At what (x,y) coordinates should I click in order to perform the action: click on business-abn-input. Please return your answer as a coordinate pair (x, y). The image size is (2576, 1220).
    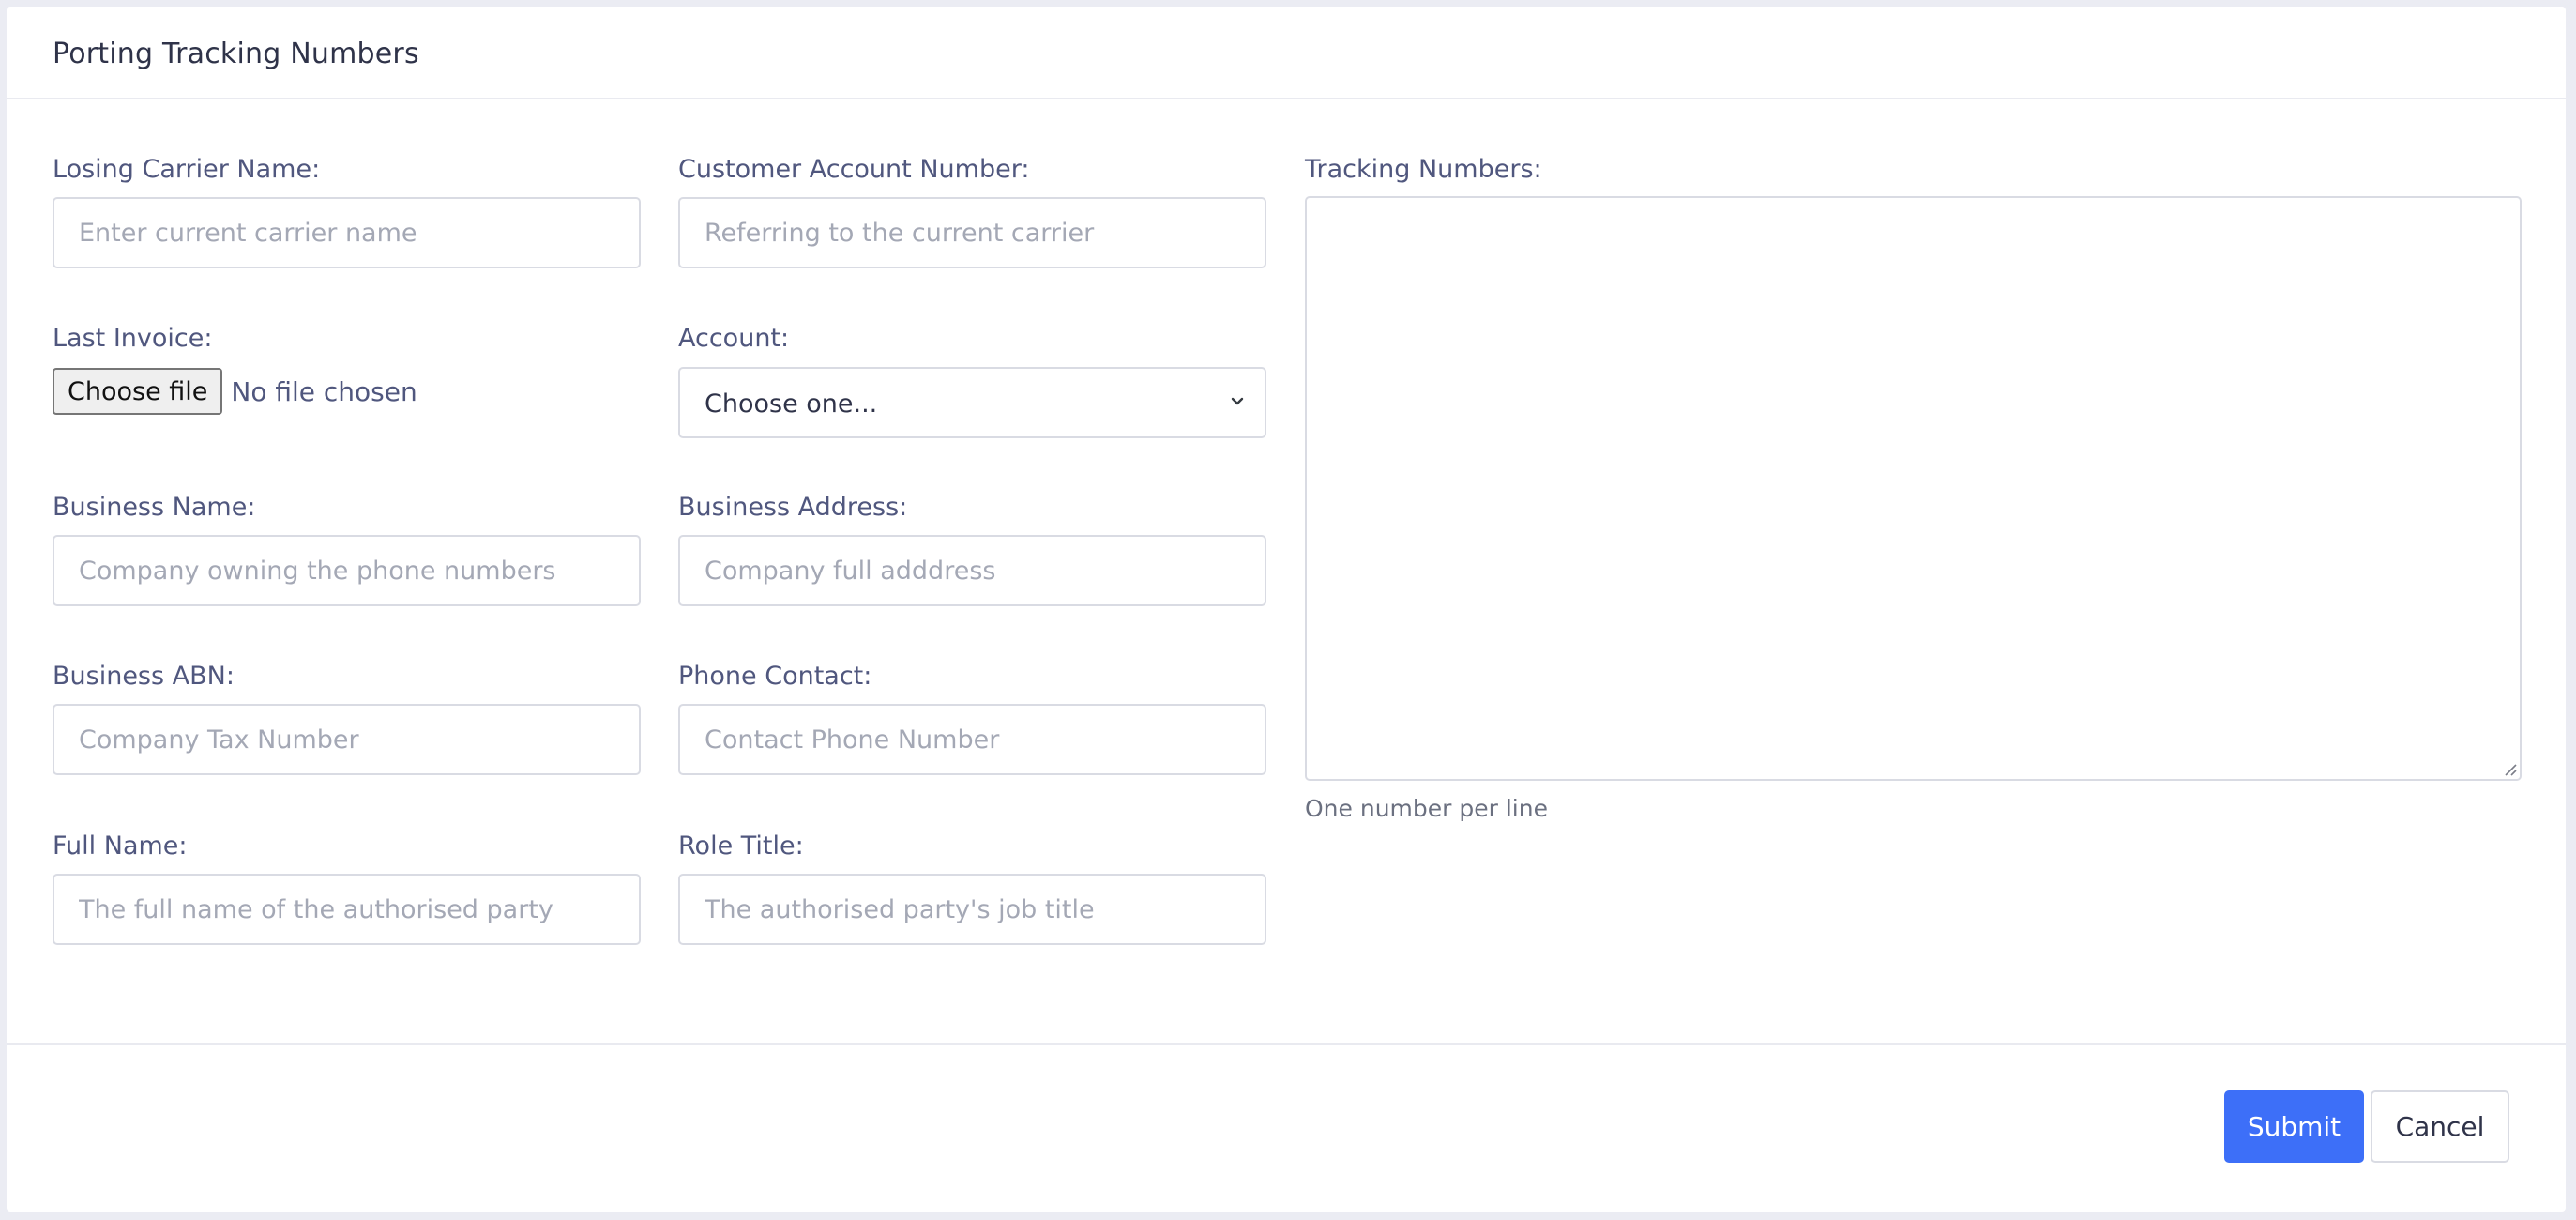
    Looking at the image, I should click on (347, 740).